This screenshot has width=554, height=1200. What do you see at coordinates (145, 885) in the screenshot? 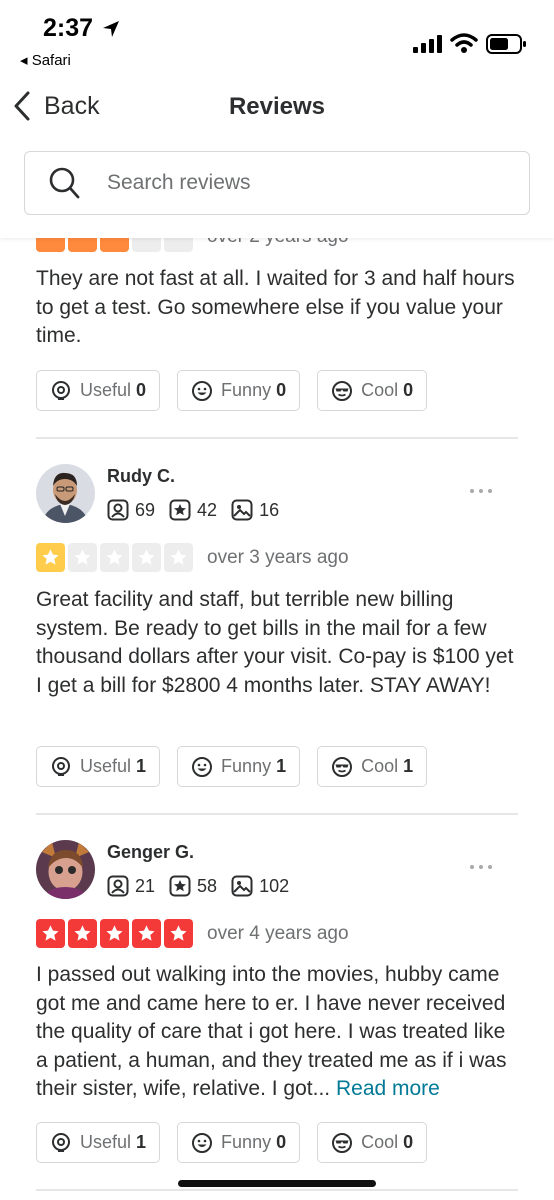
I see `friends-count: 21` at bounding box center [145, 885].